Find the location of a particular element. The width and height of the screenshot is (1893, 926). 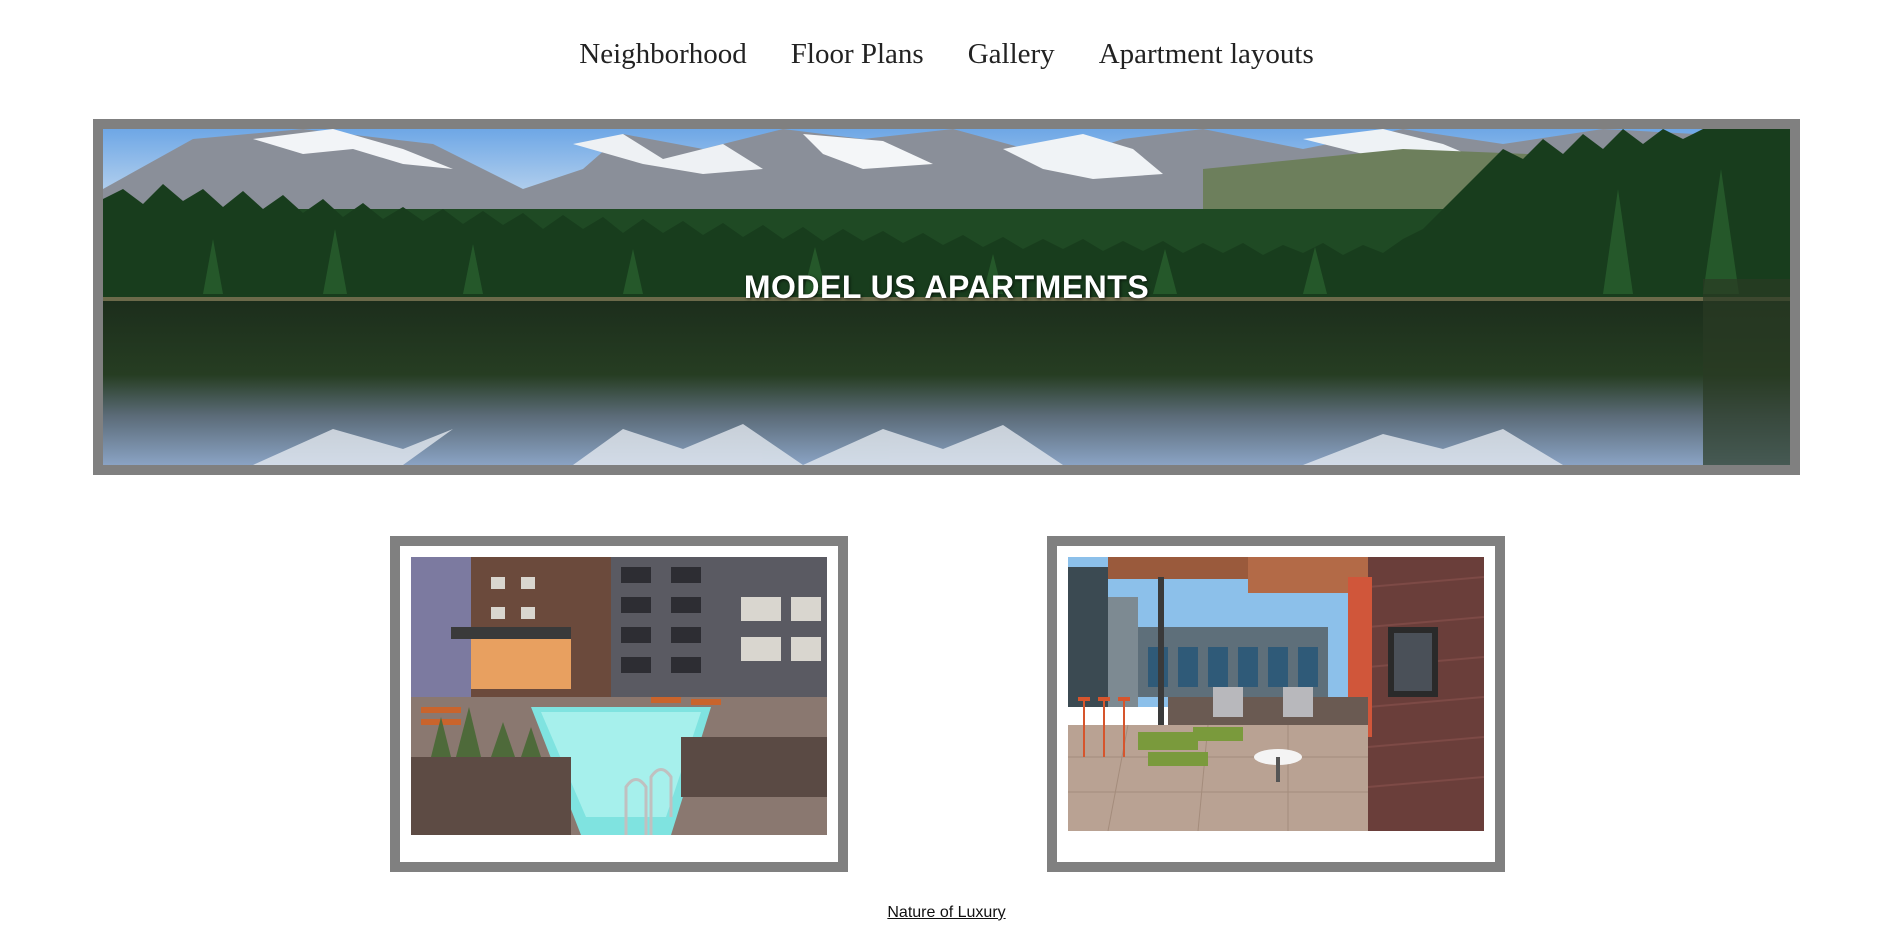

gallery-card-patio is located at coordinates (1276, 704).